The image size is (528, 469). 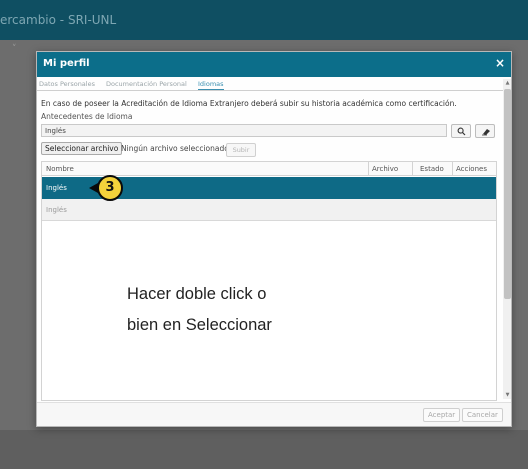 I want to click on search-button, so click(x=461, y=131).